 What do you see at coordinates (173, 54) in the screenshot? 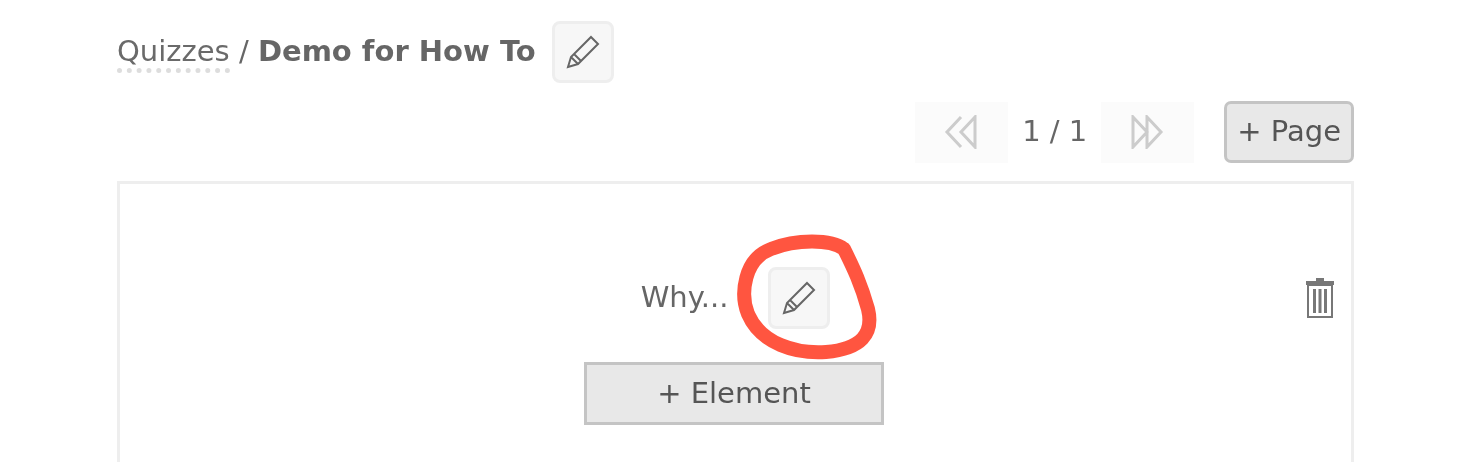
I see `breadcrumb-link: Quizzes` at bounding box center [173, 54].